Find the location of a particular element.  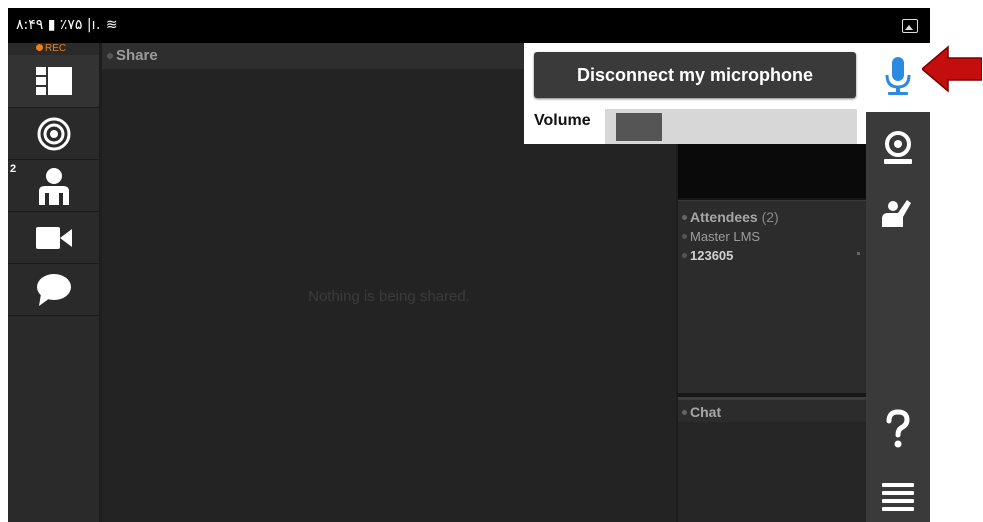

layout-button is located at coordinates (53, 81).